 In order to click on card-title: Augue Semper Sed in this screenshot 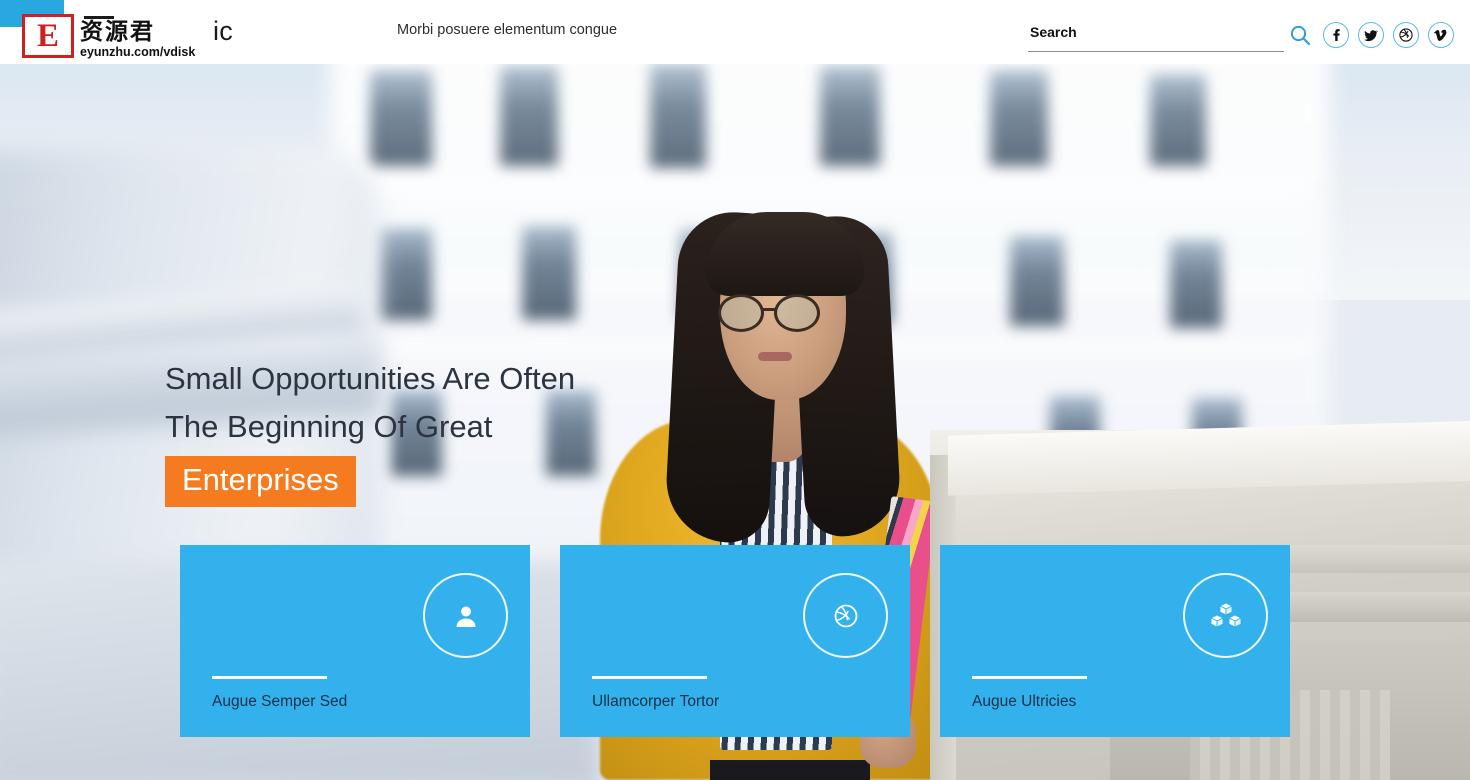, I will do `click(280, 701)`.